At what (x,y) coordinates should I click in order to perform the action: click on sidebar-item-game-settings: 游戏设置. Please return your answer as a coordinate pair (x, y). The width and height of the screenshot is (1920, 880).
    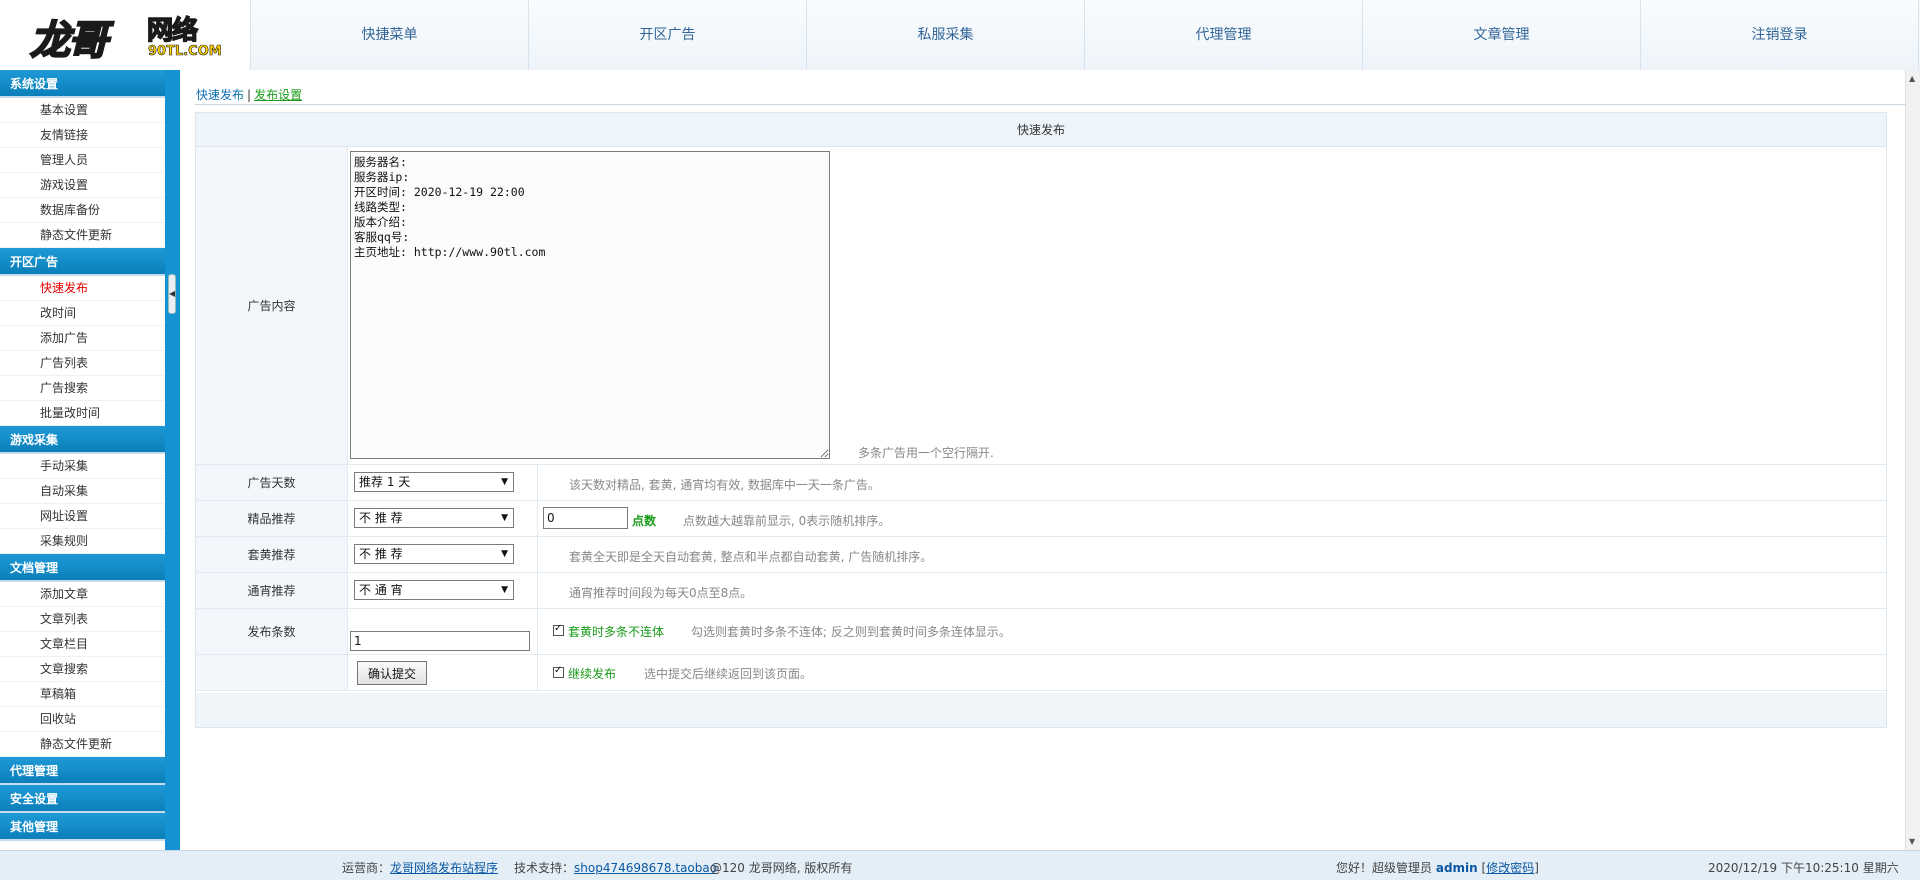
    Looking at the image, I should click on (82, 185).